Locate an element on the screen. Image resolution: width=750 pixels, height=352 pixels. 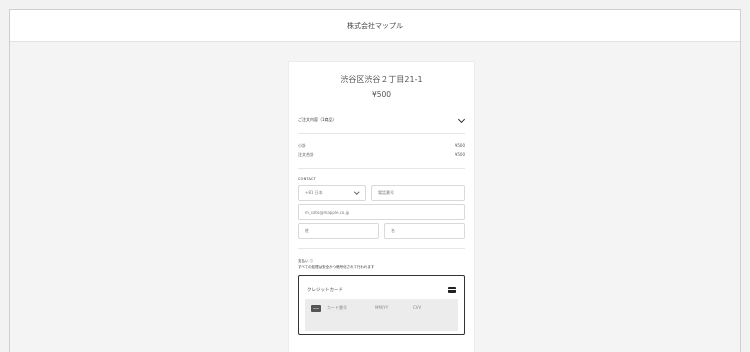
first-name-input: 名 is located at coordinates (424, 231).